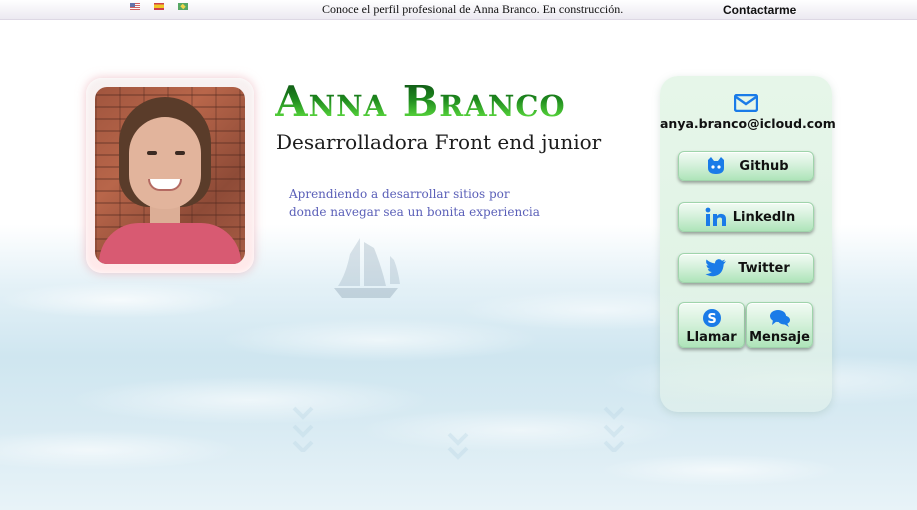  I want to click on github-icon, so click(716, 165).